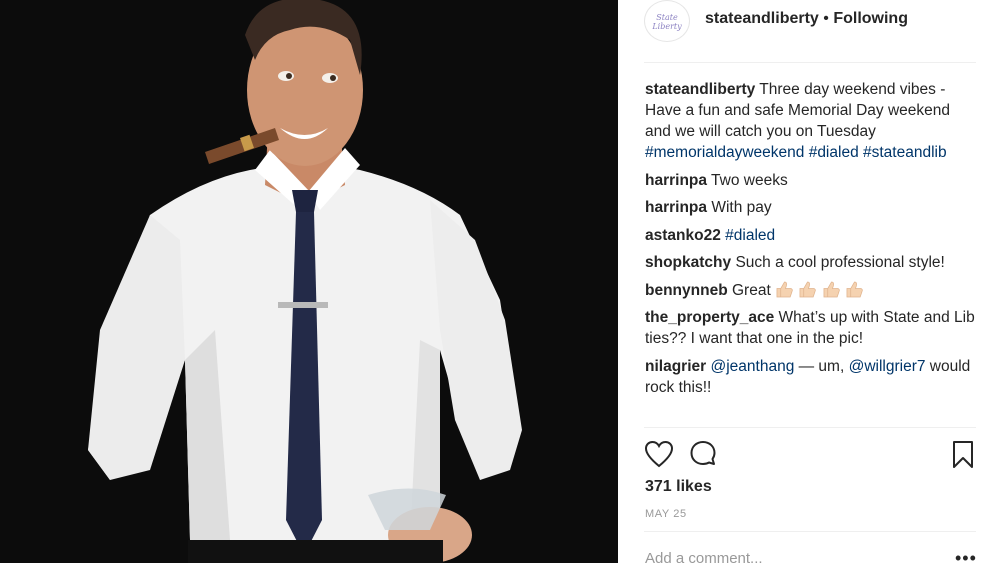  I want to click on post-actions, so click(811, 455).